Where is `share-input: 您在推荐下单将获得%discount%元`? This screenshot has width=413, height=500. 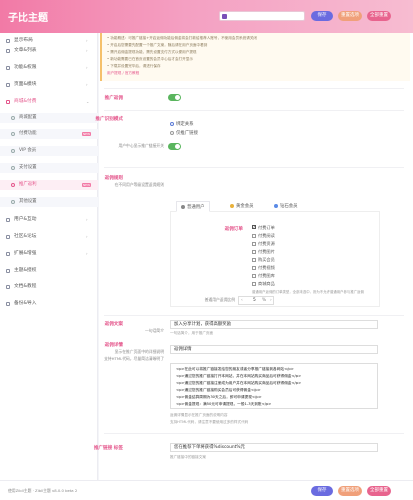
share-input: 您在推荐下单将获得%discount%元 is located at coordinates (274, 447).